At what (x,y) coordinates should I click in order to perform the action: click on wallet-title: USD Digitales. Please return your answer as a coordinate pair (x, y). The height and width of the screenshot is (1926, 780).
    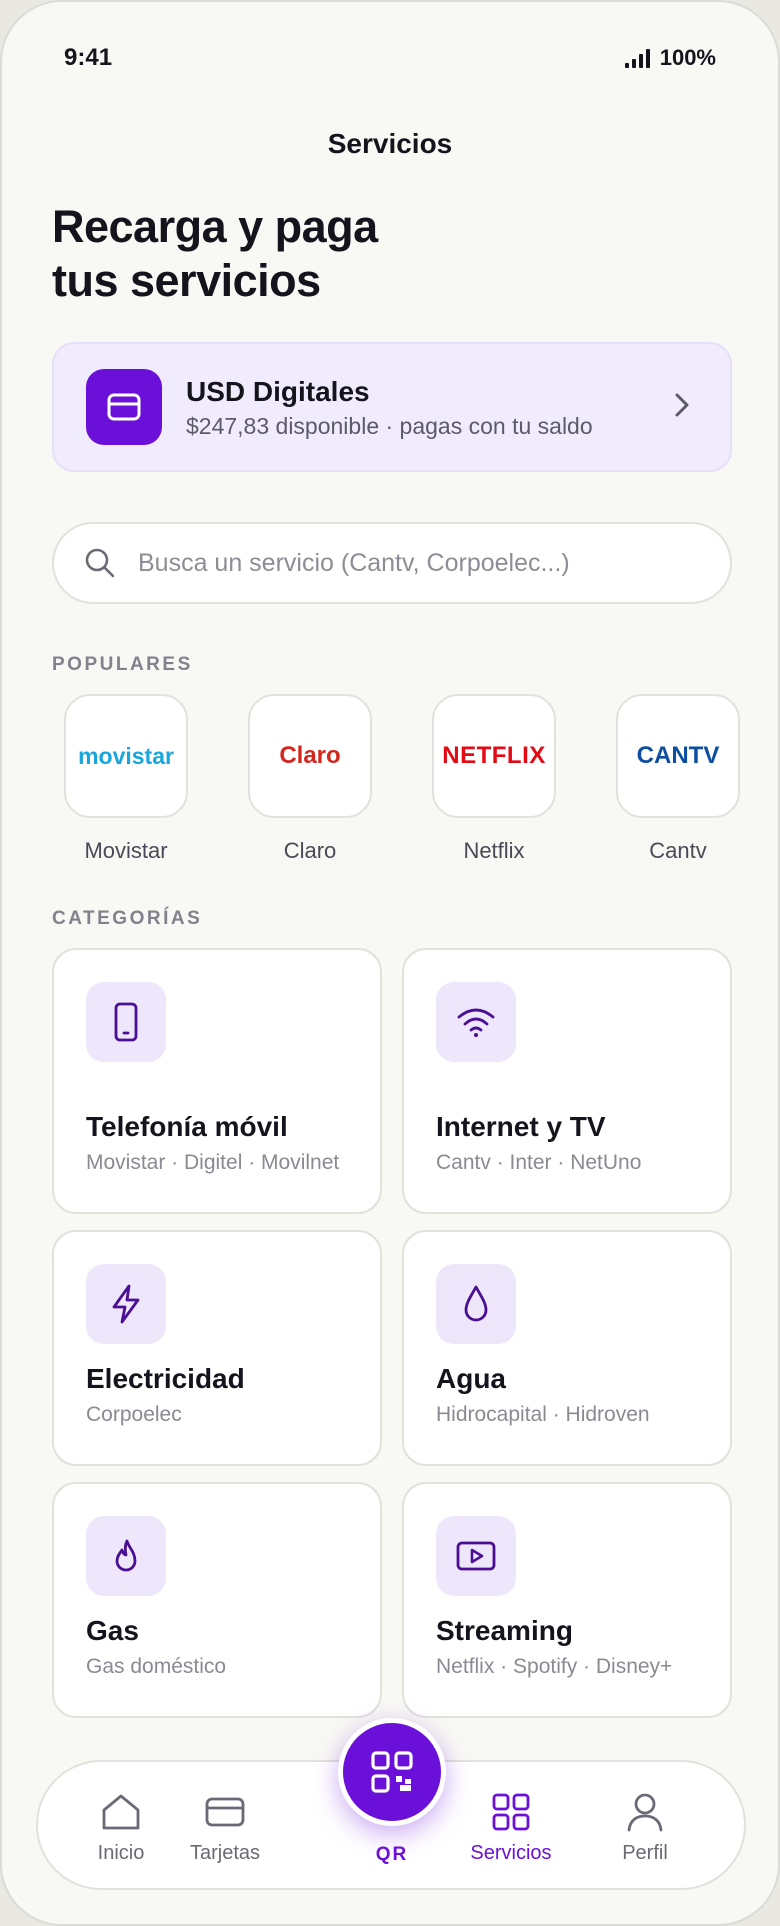
    Looking at the image, I should click on (278, 391).